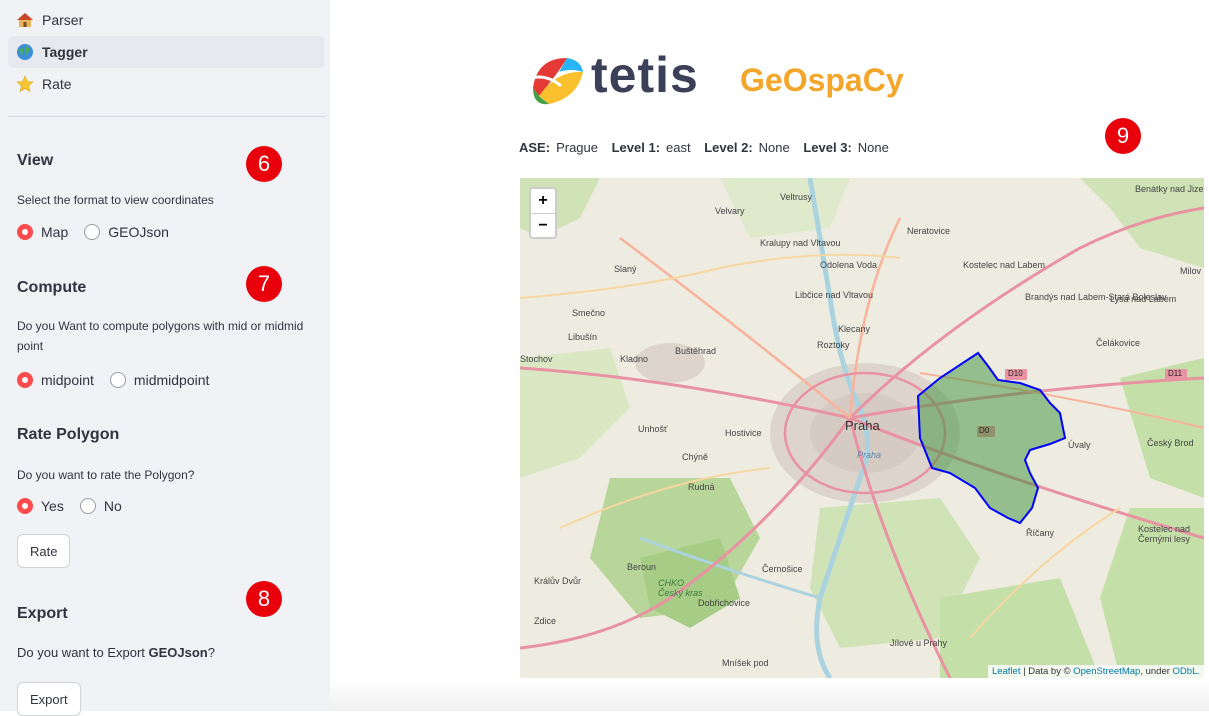  I want to click on map-label: Velvary, so click(730, 211).